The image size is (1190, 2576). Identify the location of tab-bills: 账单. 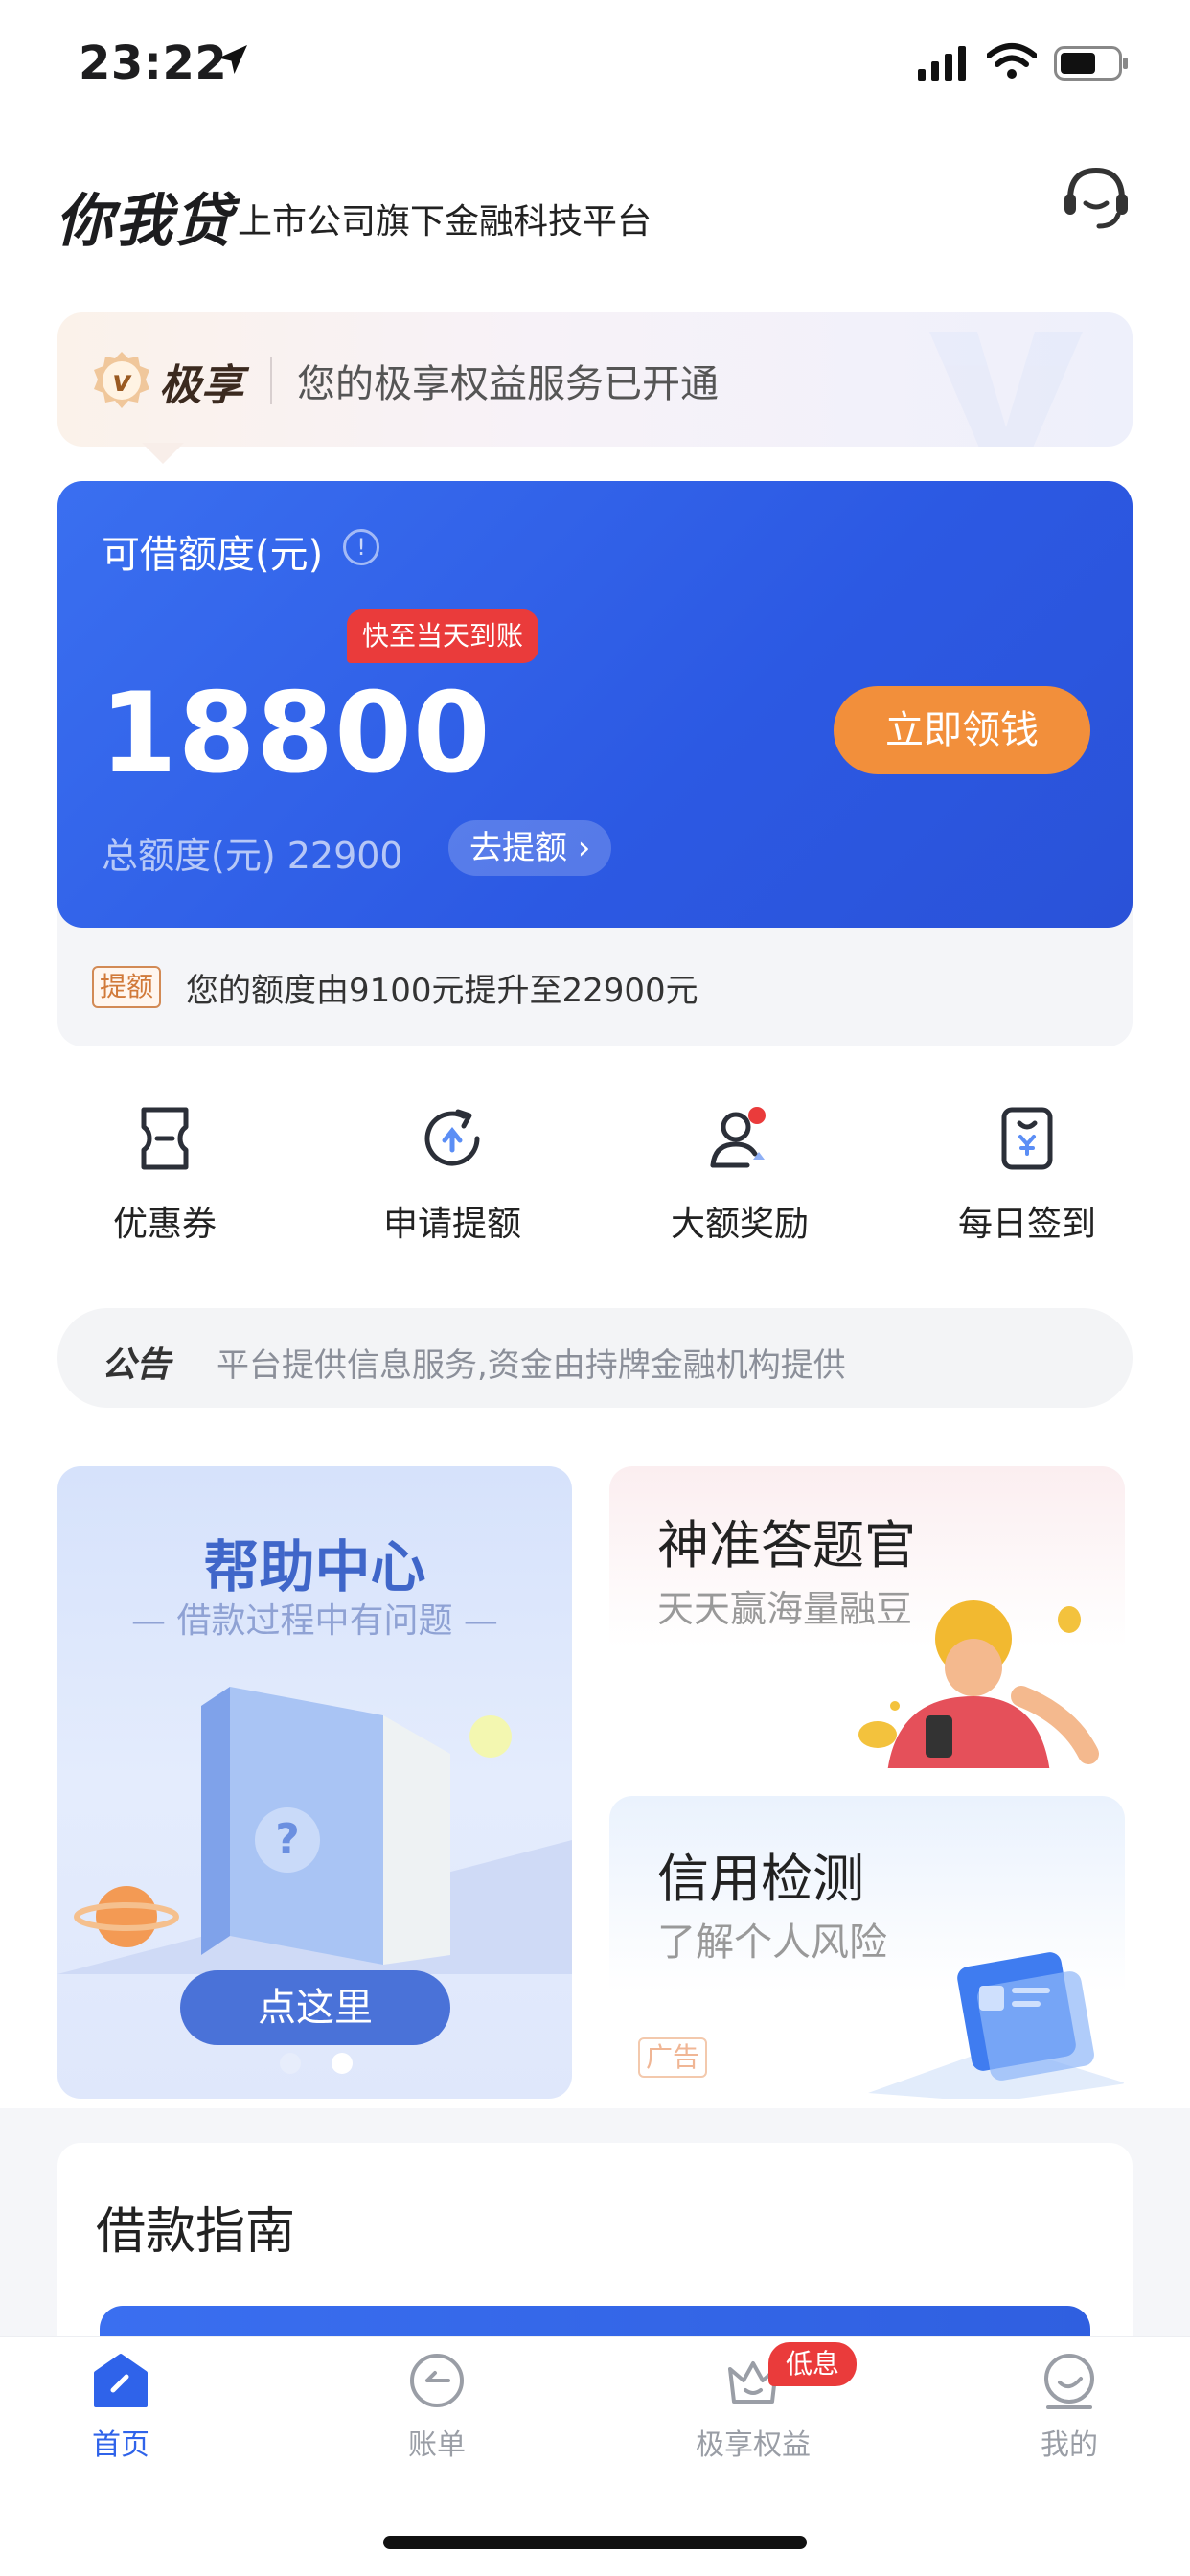
(437, 2406).